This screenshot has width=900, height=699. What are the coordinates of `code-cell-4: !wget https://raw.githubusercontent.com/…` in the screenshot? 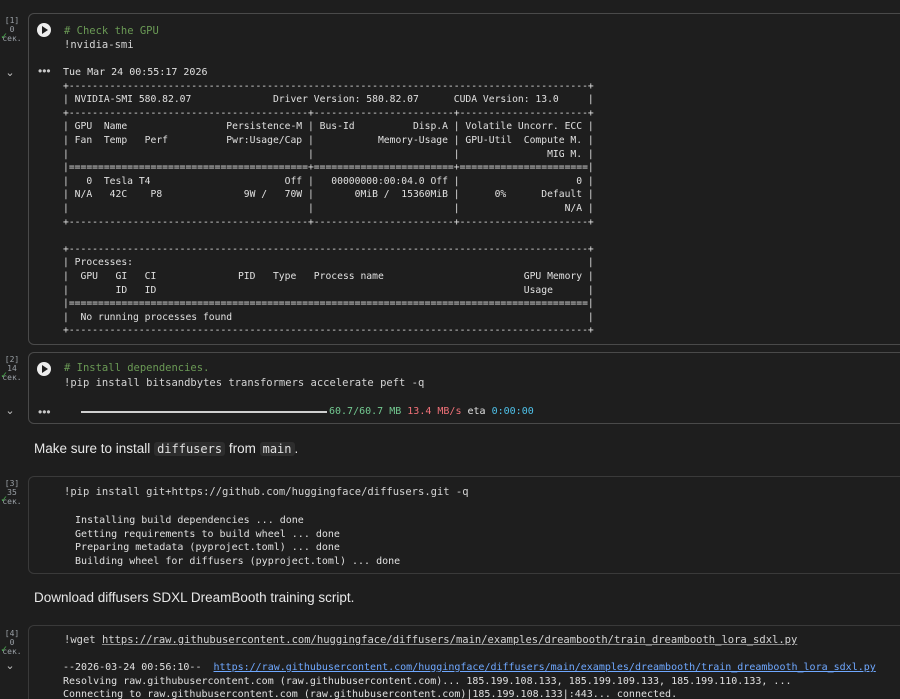 It's located at (464, 662).